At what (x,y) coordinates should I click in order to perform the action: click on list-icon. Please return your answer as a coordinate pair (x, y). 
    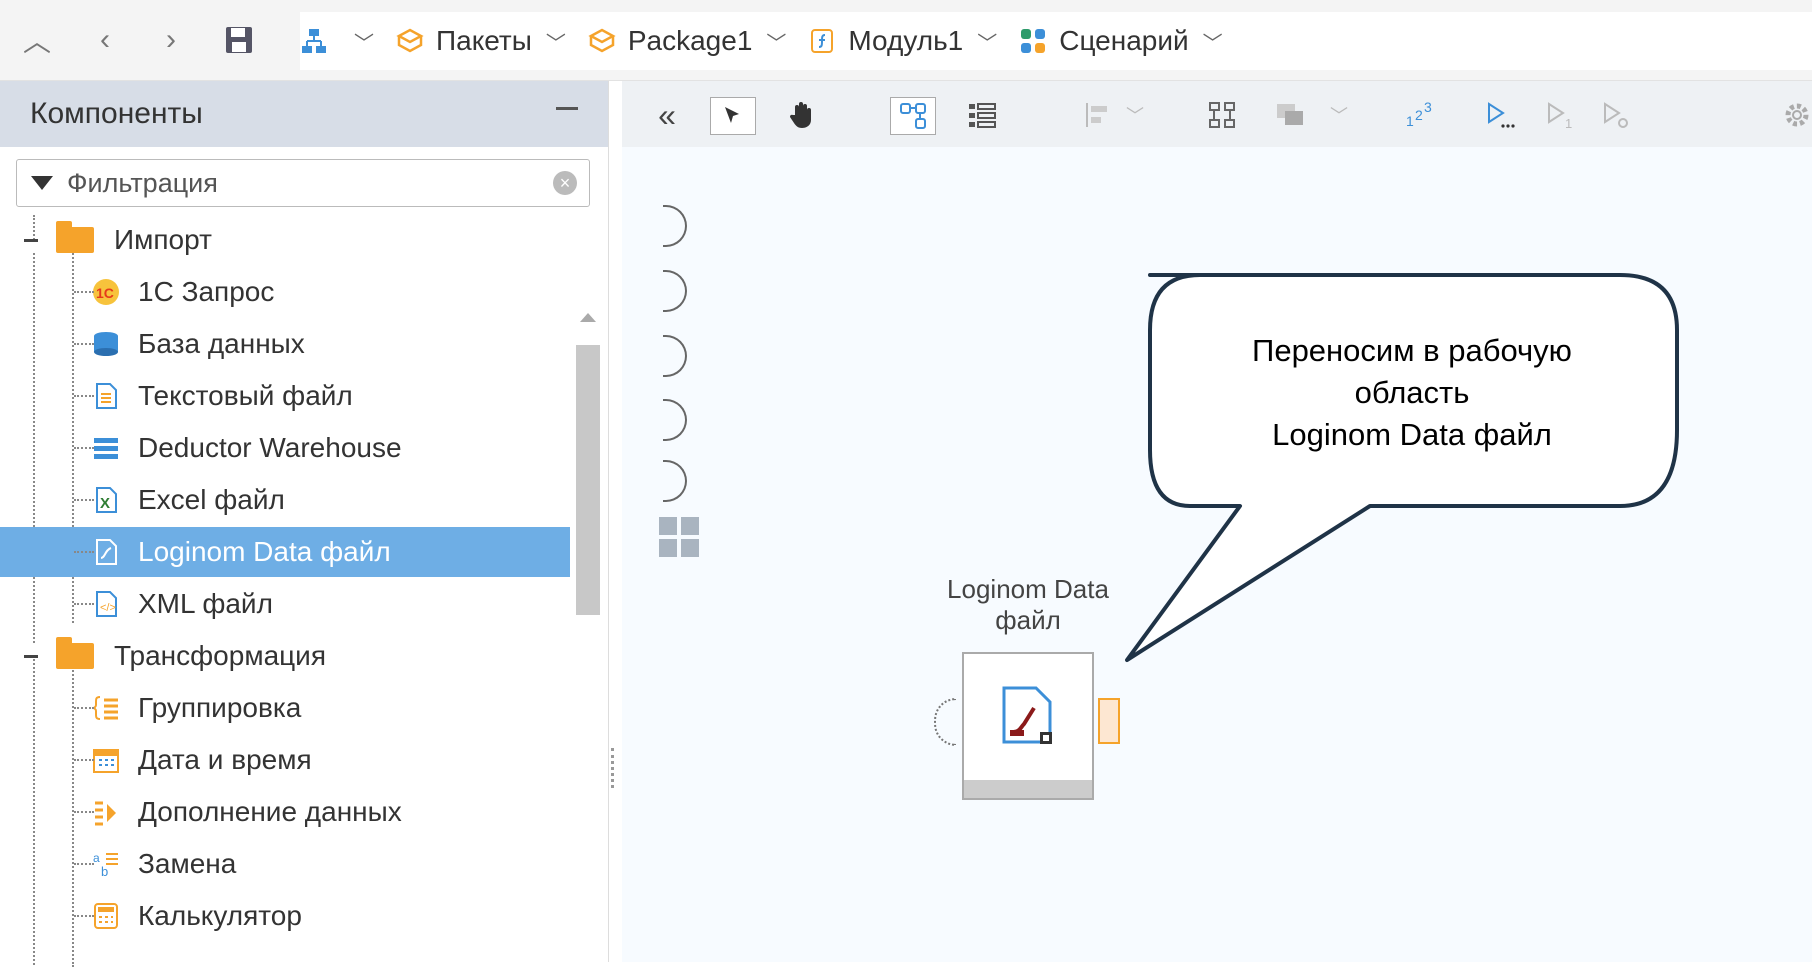
    Looking at the image, I should click on (982, 115).